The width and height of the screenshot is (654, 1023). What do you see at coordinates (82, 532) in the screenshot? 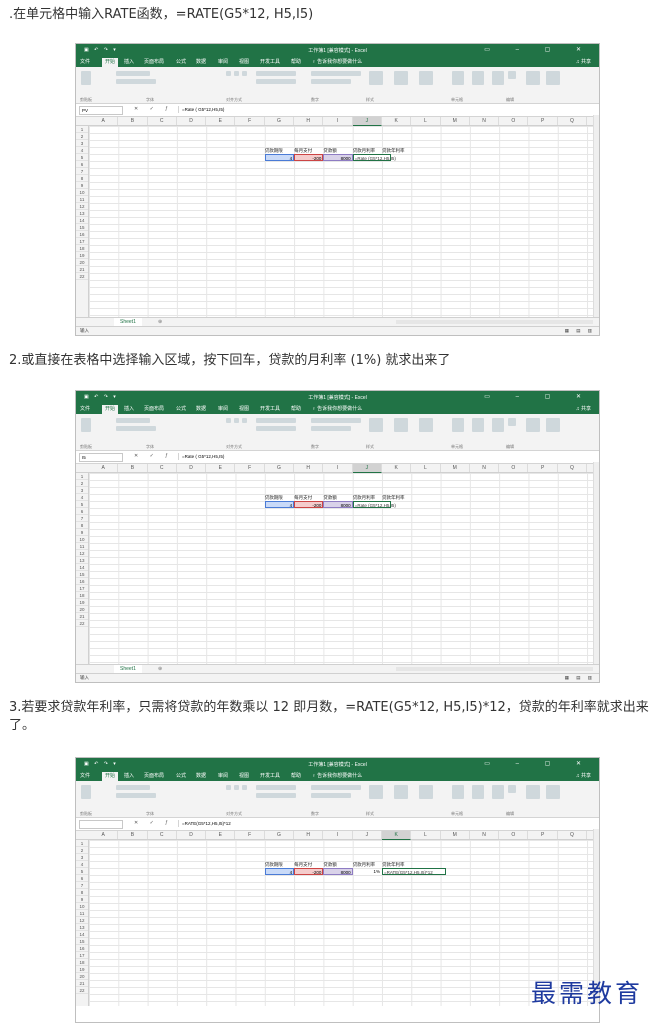
I see `row-header: 9` at bounding box center [82, 532].